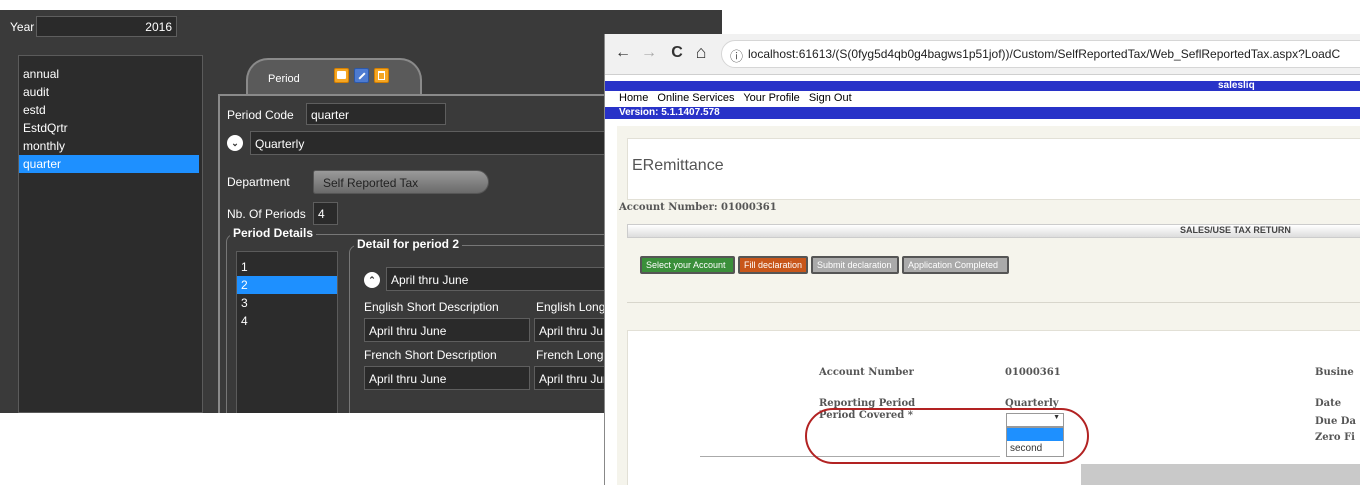 The image size is (1360, 485). What do you see at coordinates (855, 265) in the screenshot?
I see `step-submit-declaration-button: Submit declaration` at bounding box center [855, 265].